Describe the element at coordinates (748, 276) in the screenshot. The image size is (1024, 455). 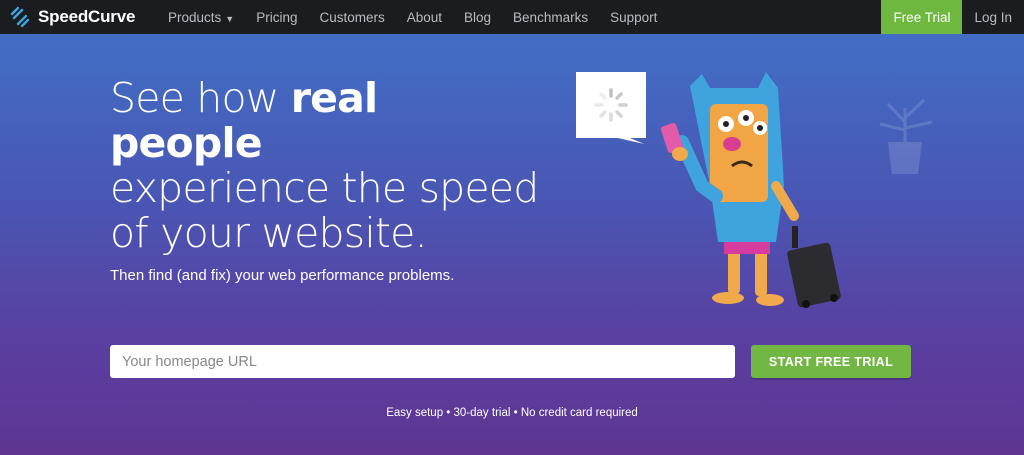
I see `mascot-legs` at that location.